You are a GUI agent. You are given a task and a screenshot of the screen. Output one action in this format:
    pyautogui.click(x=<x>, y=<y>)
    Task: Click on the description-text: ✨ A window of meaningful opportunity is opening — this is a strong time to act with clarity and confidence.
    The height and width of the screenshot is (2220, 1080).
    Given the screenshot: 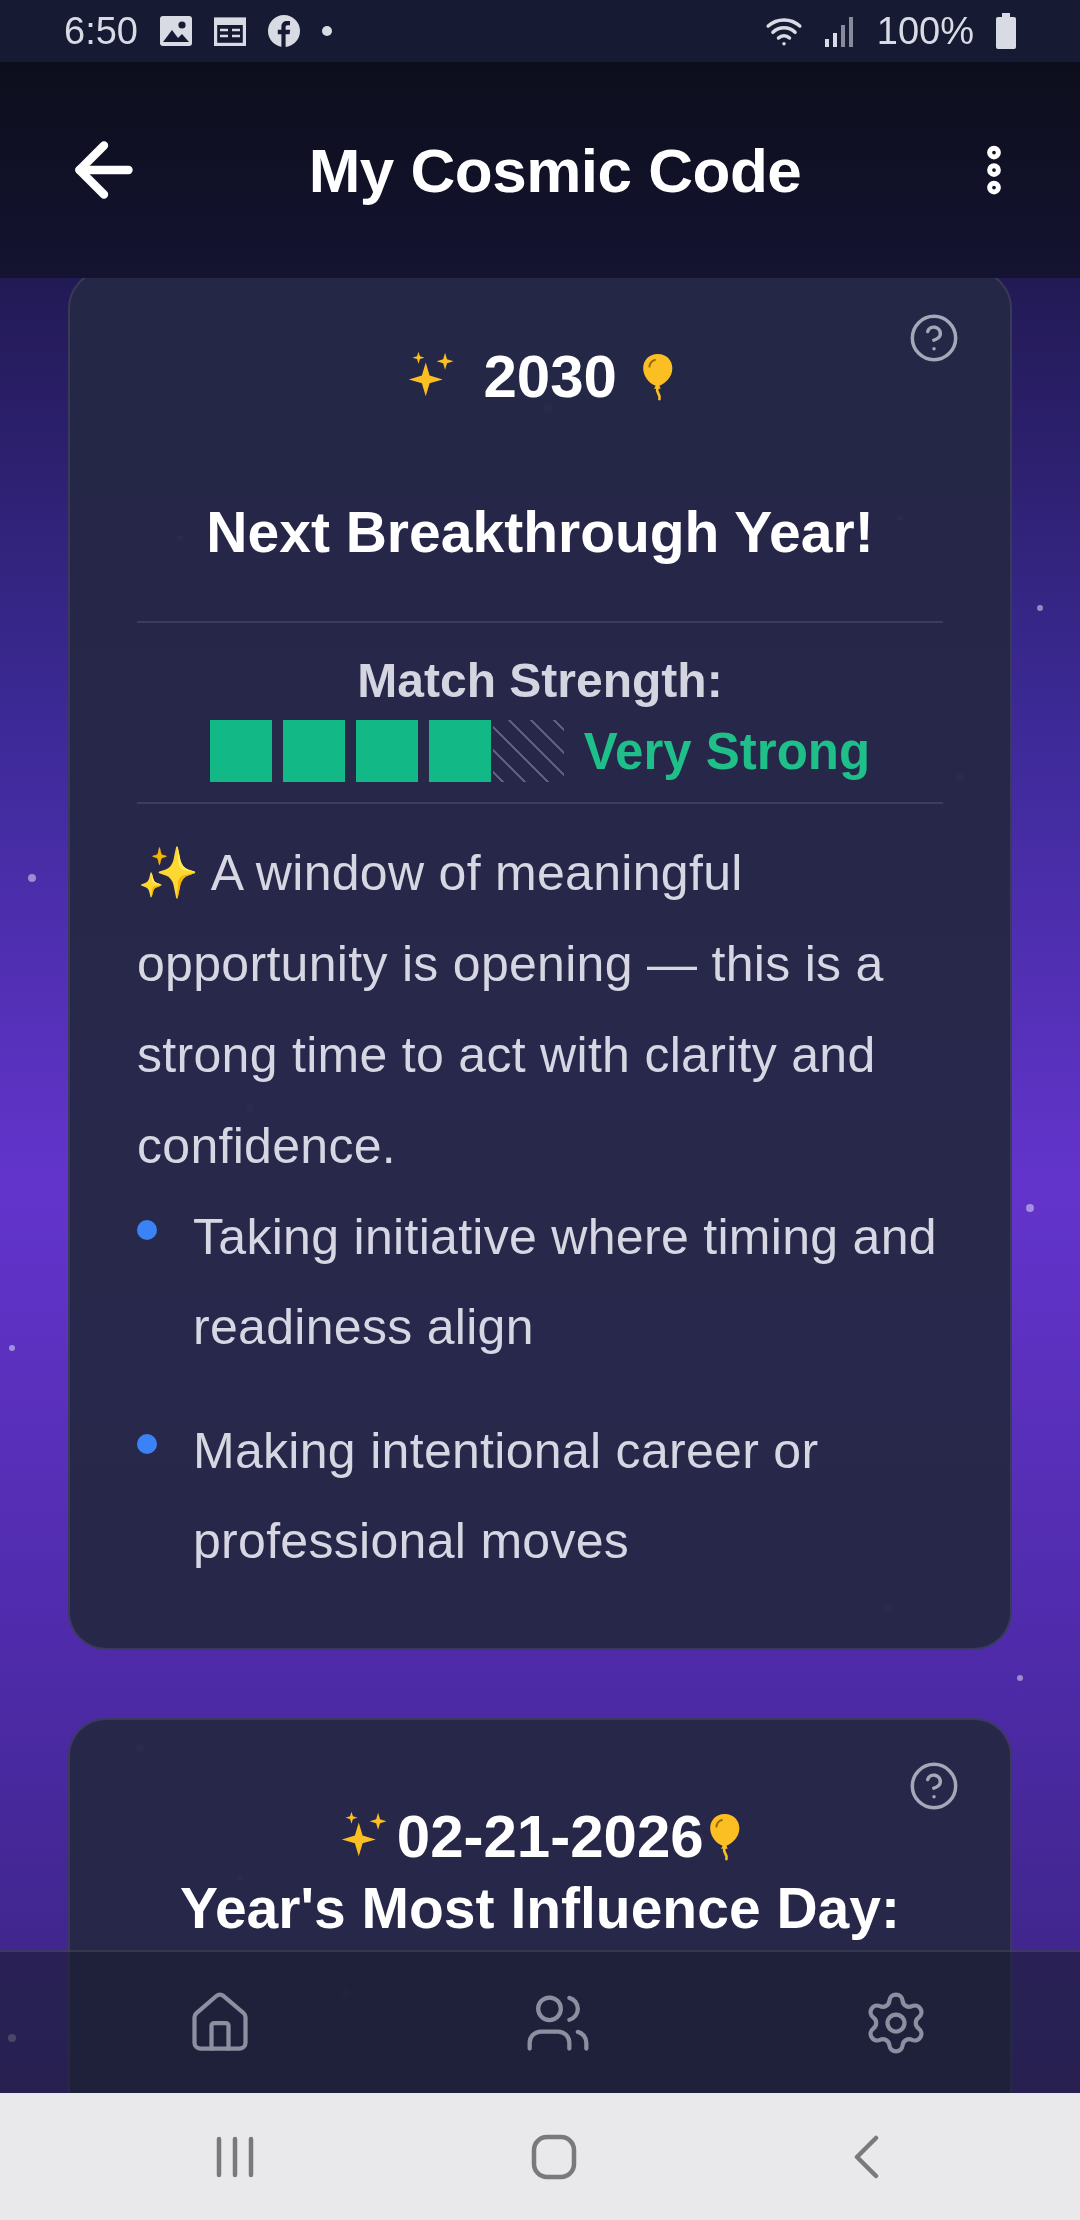 What is the action you would take?
    pyautogui.click(x=511, y=1010)
    